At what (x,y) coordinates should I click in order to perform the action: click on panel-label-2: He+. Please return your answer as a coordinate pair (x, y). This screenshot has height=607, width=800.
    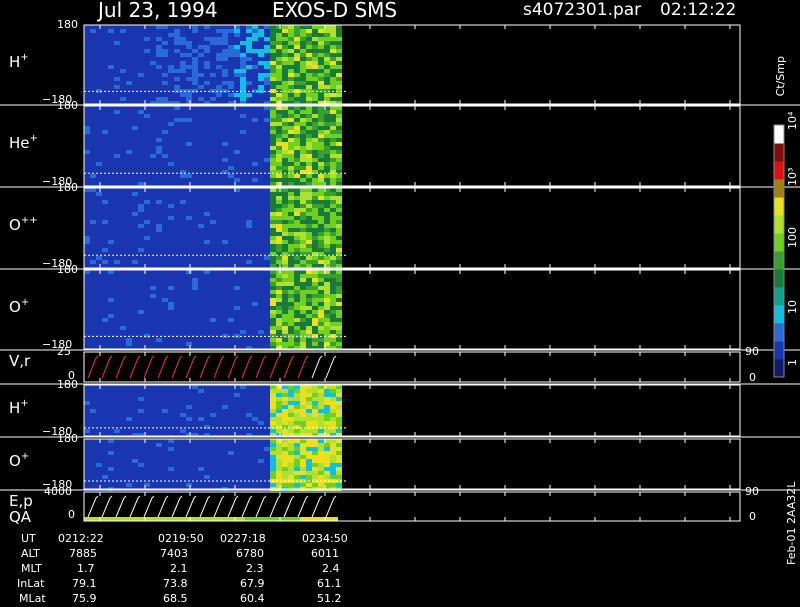
    Looking at the image, I should click on (23, 142).